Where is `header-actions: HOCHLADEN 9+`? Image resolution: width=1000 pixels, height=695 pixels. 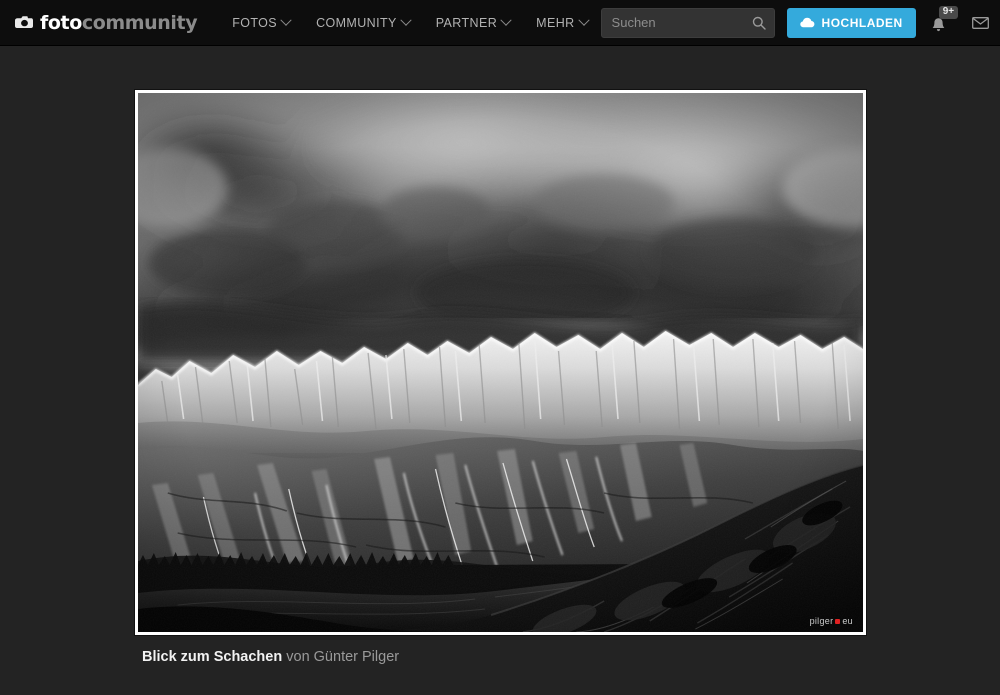 header-actions: HOCHLADEN 9+ is located at coordinates (800, 23).